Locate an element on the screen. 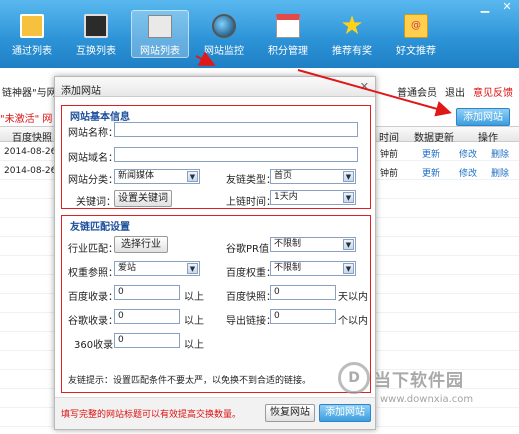  nav-referral: ★ 推荐有奖 is located at coordinates (352, 39).